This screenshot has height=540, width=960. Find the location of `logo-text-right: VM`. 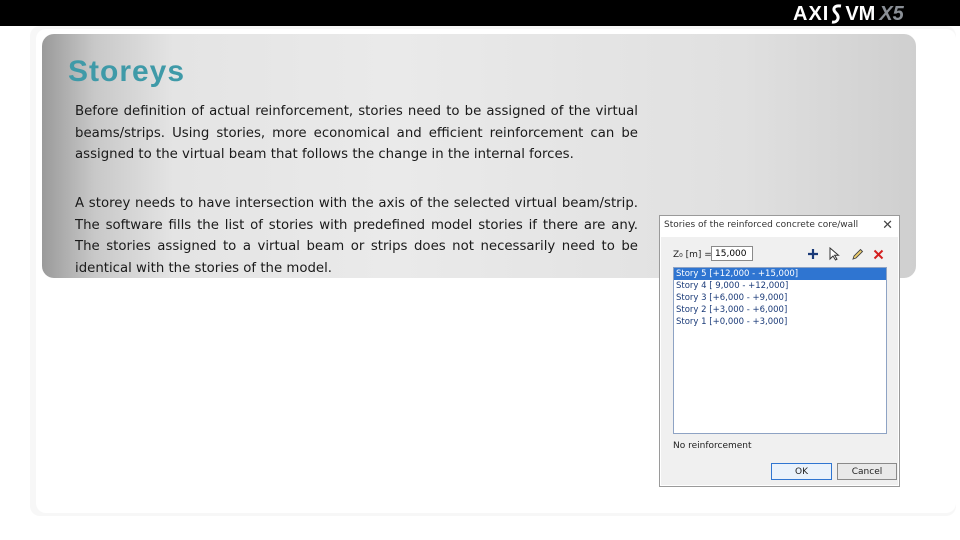

logo-text-right: VM is located at coordinates (860, 13).